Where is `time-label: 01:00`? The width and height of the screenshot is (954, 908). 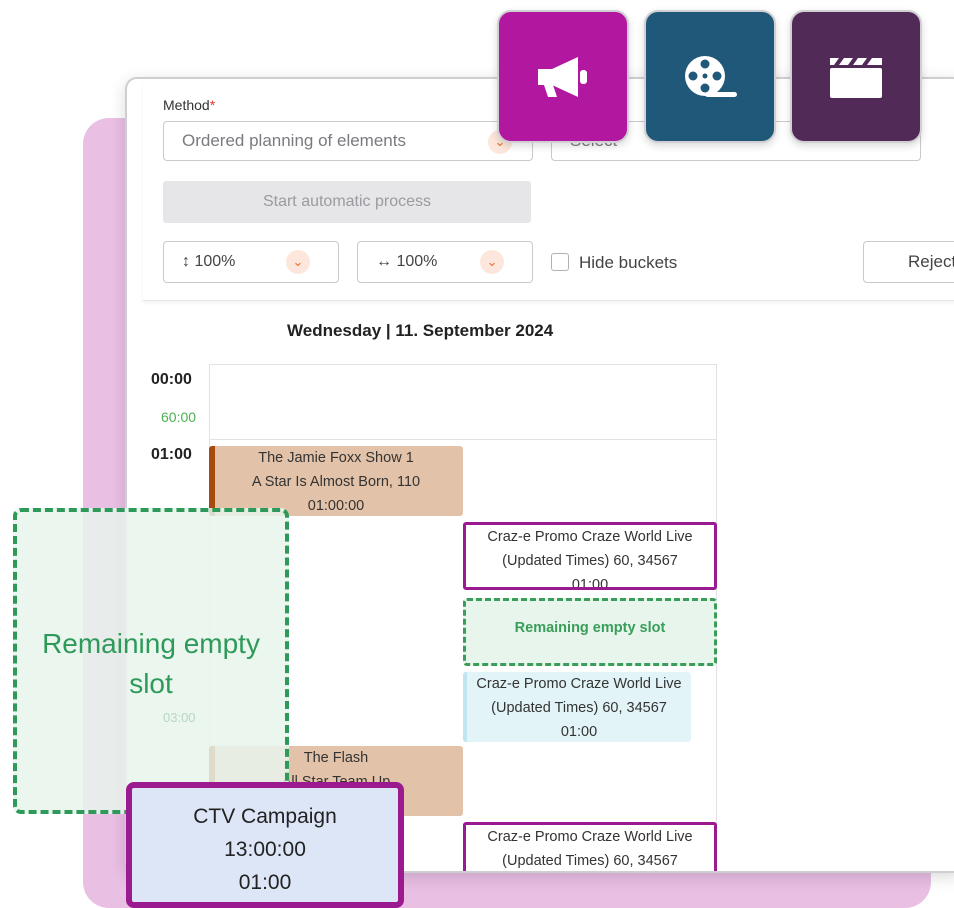
time-label: 01:00 is located at coordinates (171, 454).